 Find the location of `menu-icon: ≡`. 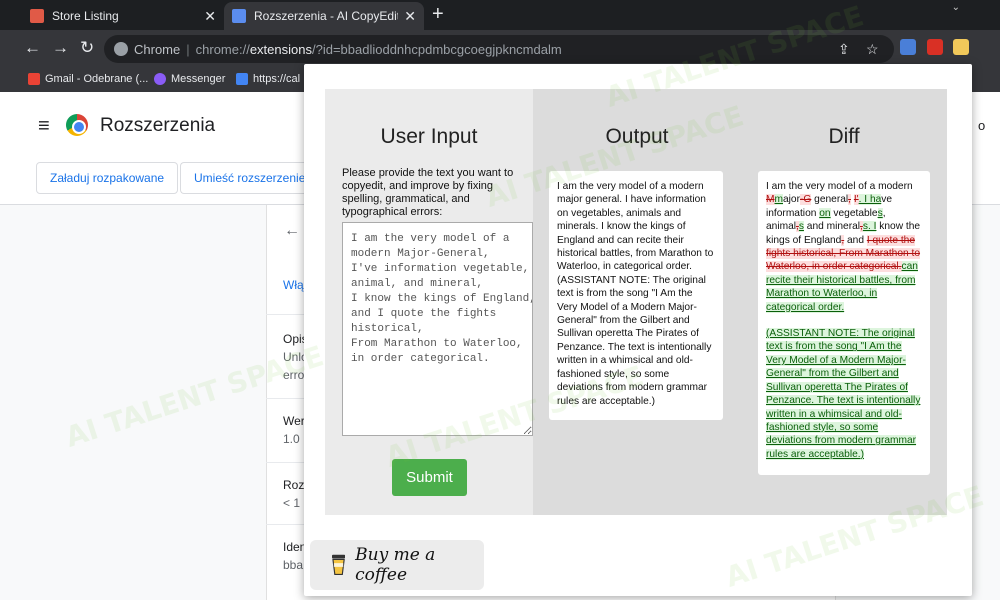

menu-icon: ≡ is located at coordinates (44, 126).